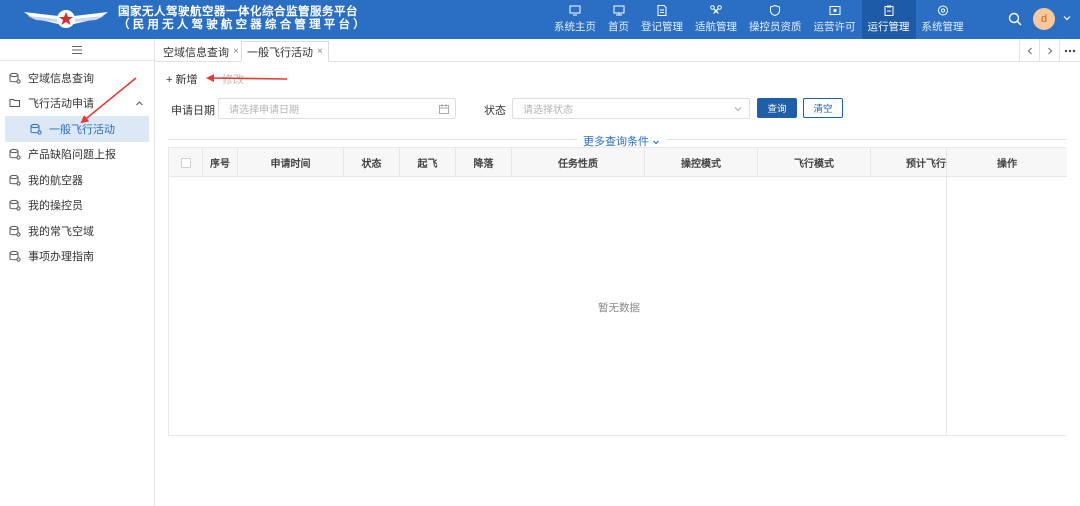 The image size is (1080, 506). I want to click on calendar-icon, so click(444, 109).